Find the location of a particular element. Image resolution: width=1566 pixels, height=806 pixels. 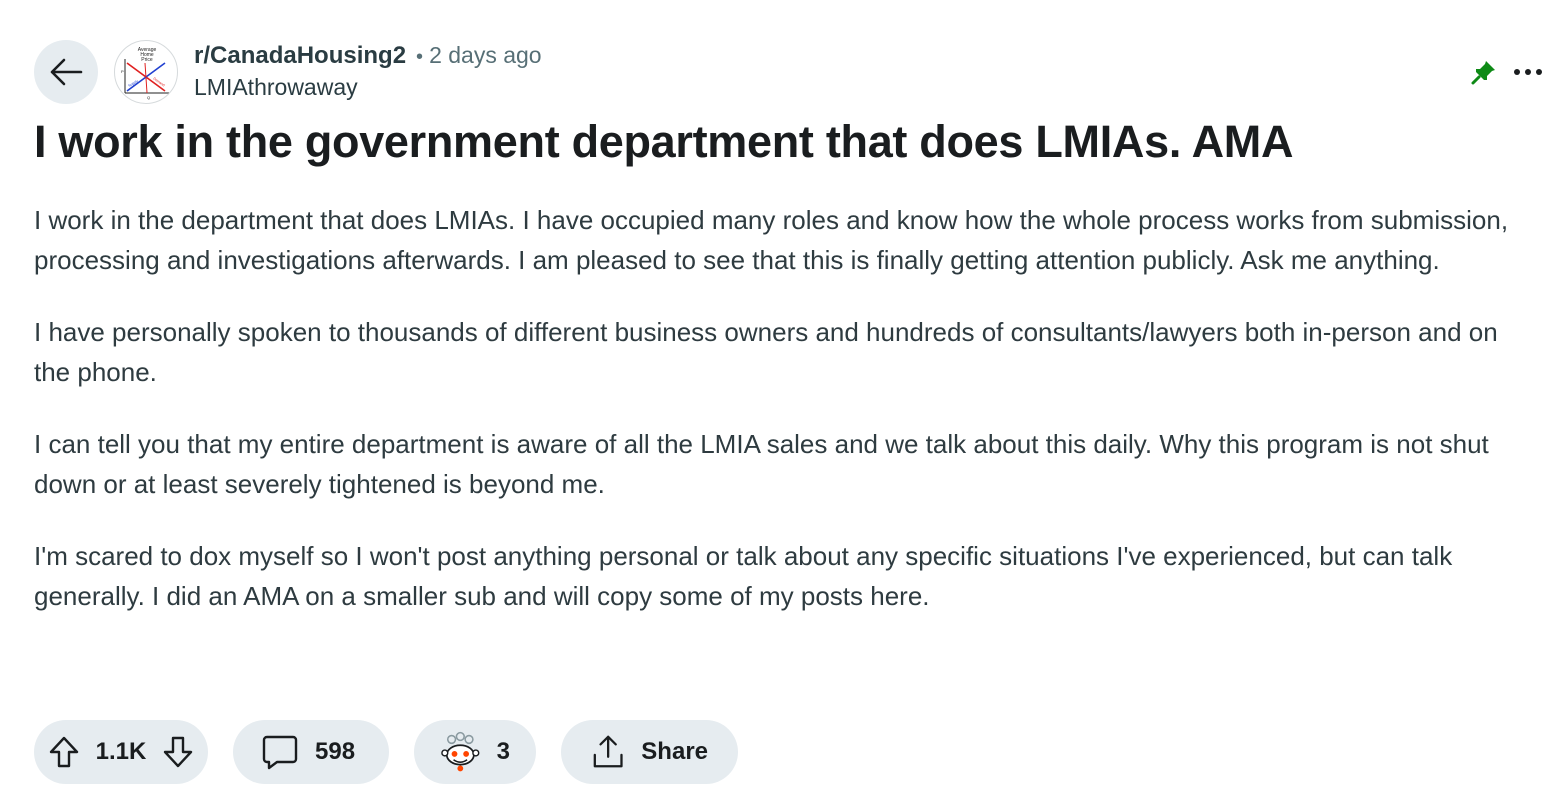

comments-button: 598 is located at coordinates (311, 752).